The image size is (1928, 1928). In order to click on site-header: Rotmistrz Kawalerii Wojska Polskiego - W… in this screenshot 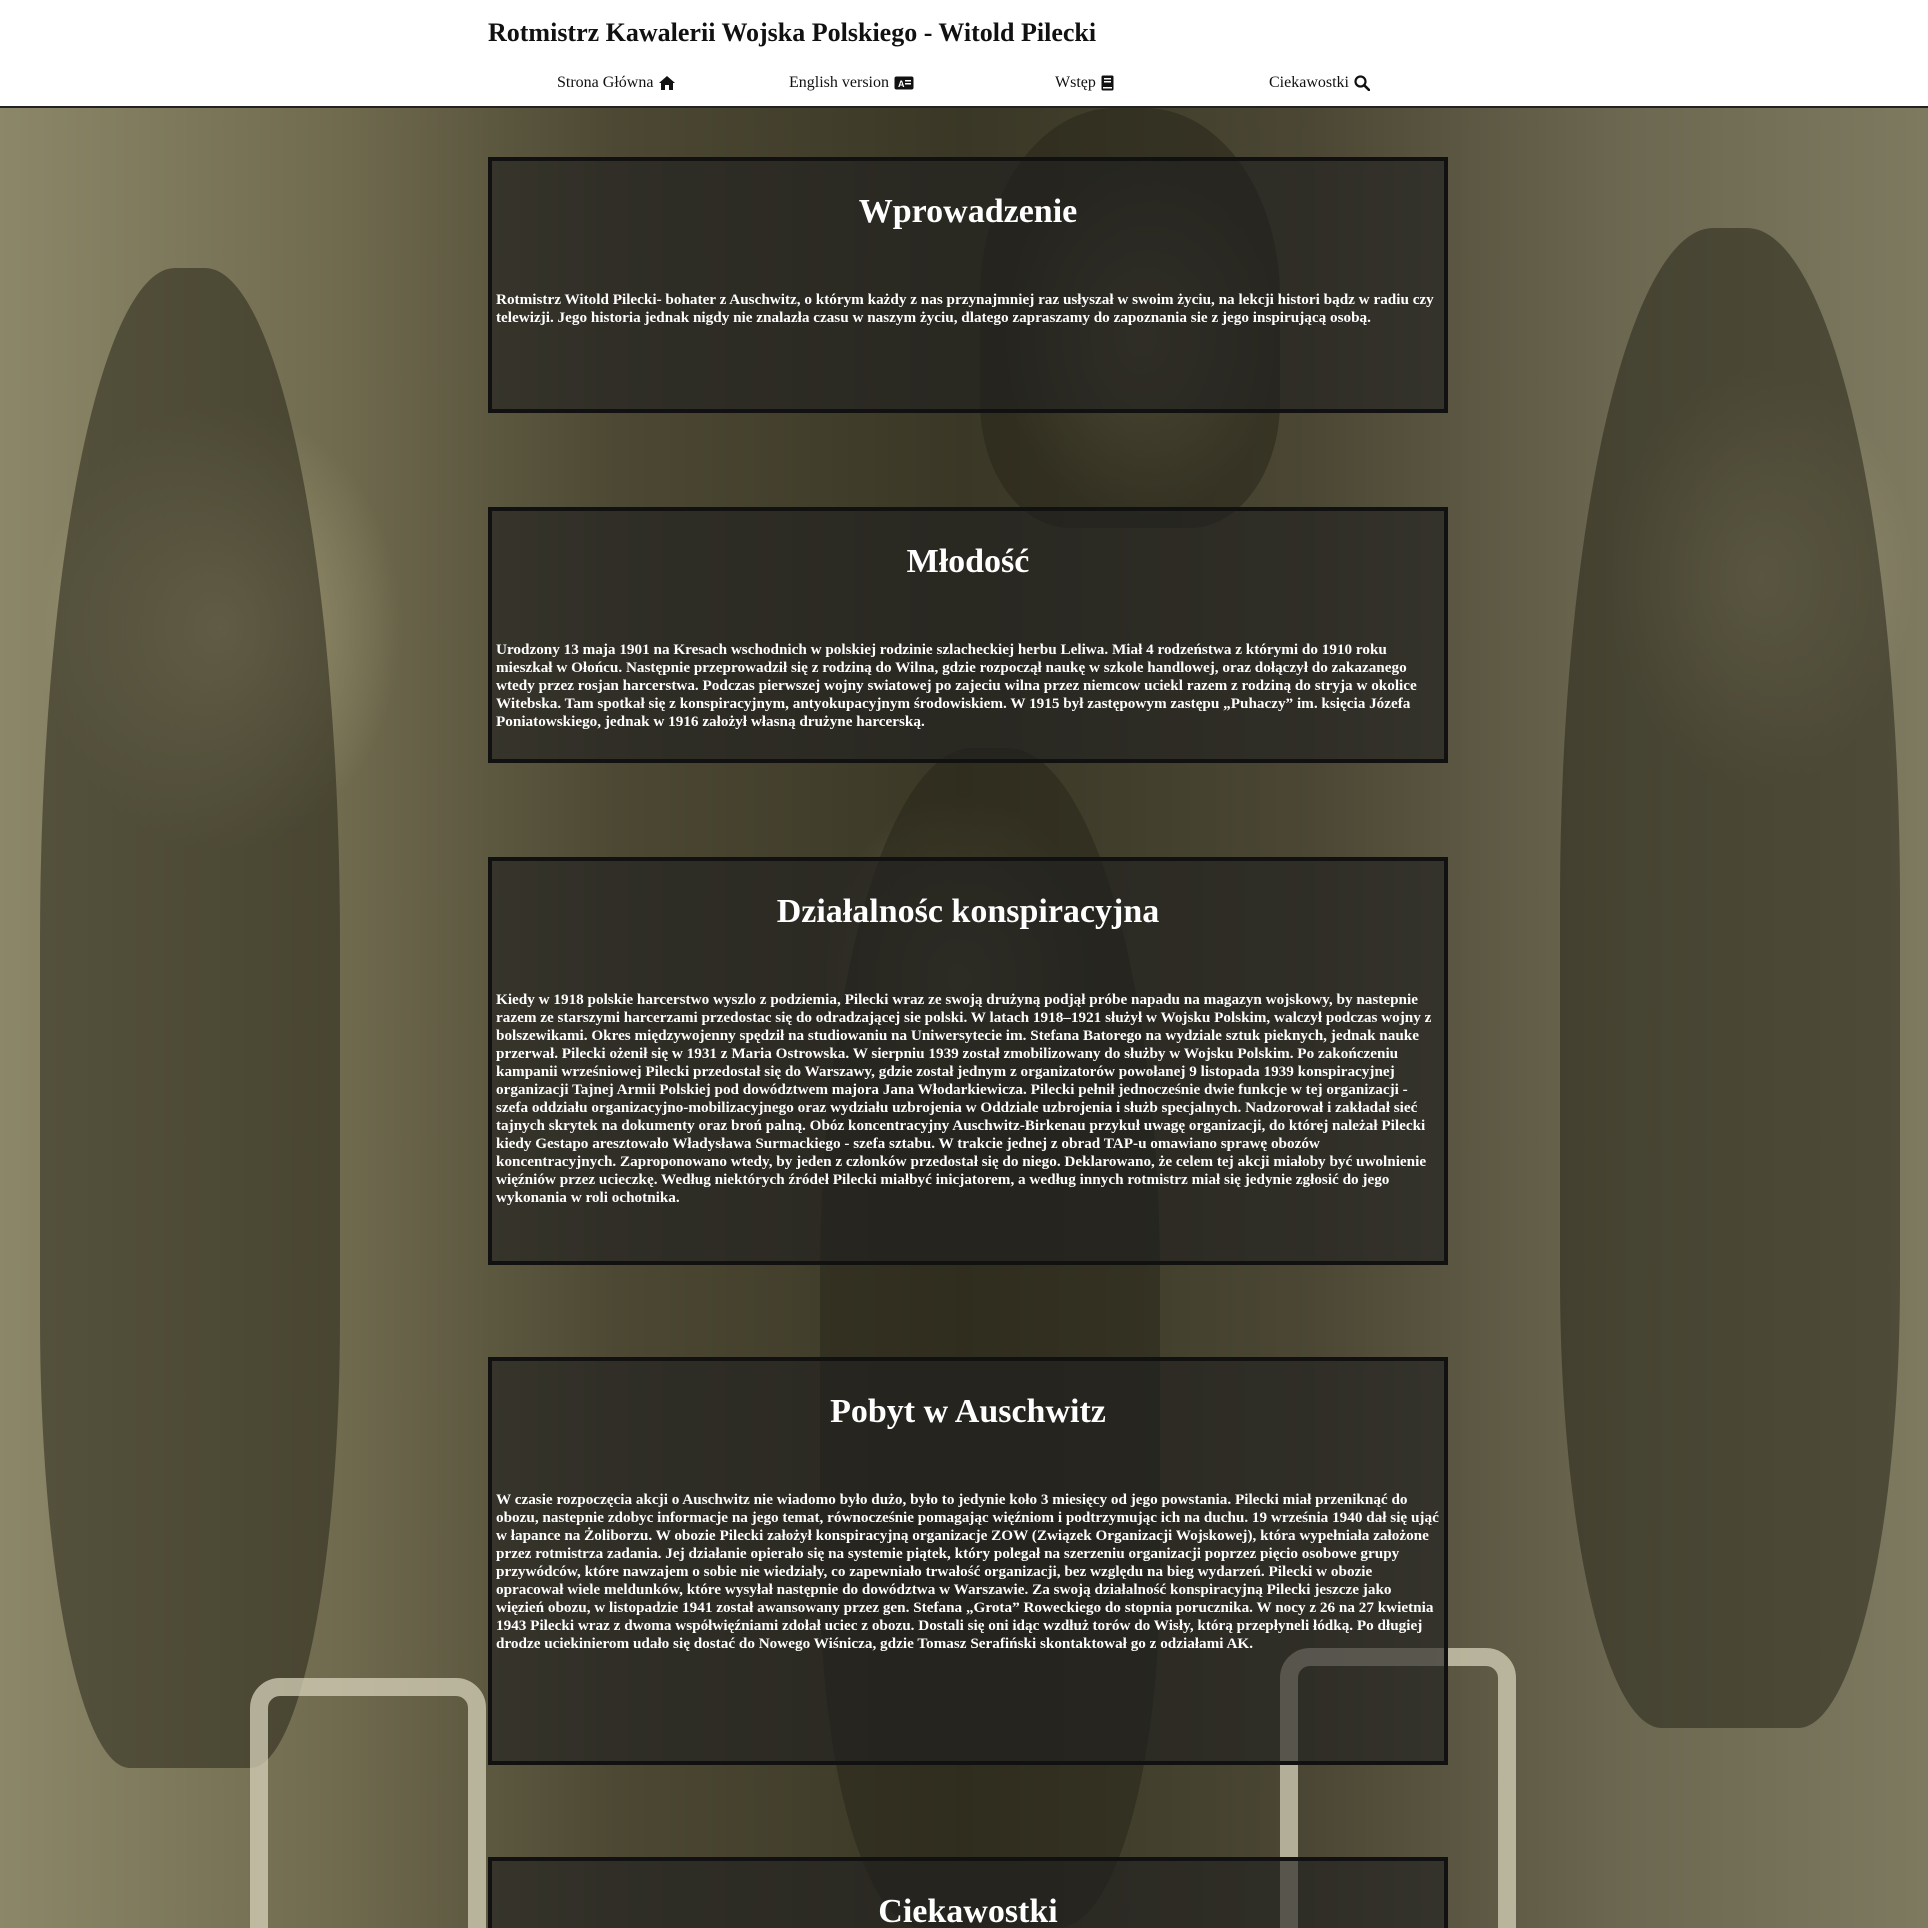, I will do `click(964, 54)`.